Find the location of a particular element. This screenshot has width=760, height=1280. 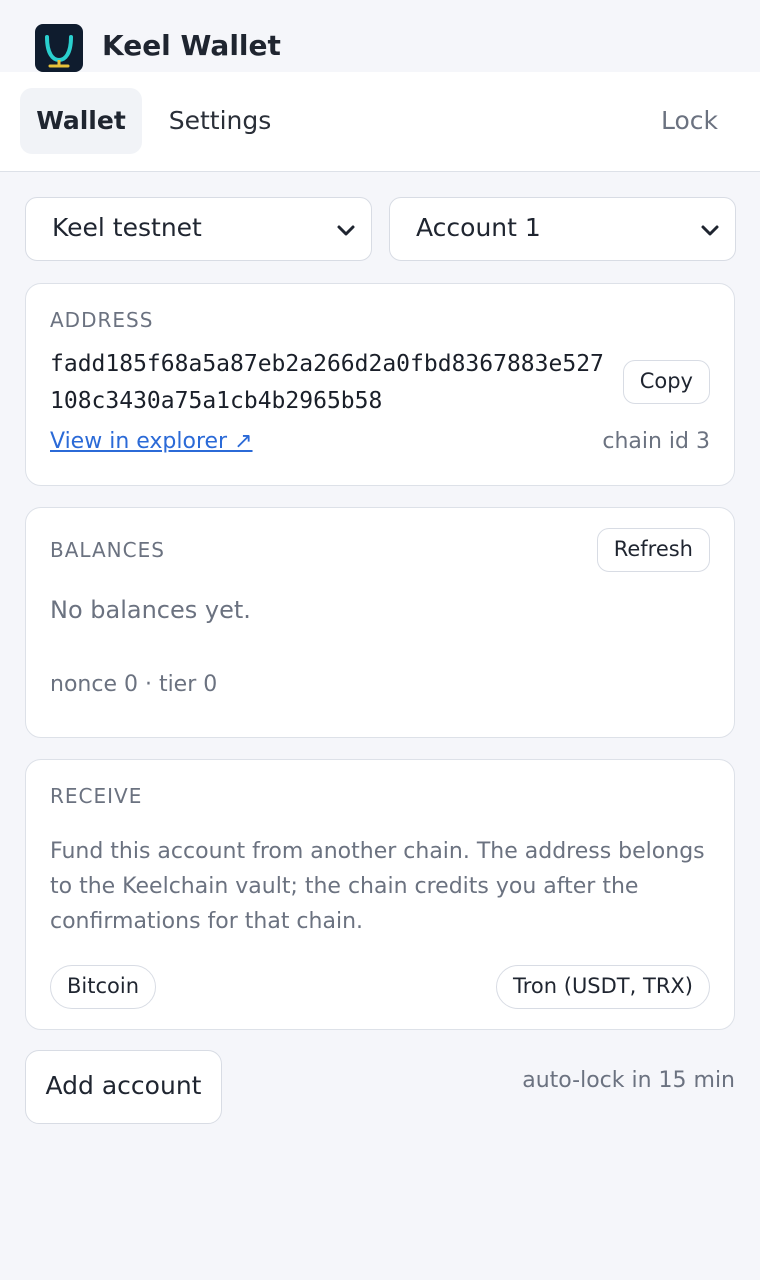

tab-settings: Settings is located at coordinates (220, 121).